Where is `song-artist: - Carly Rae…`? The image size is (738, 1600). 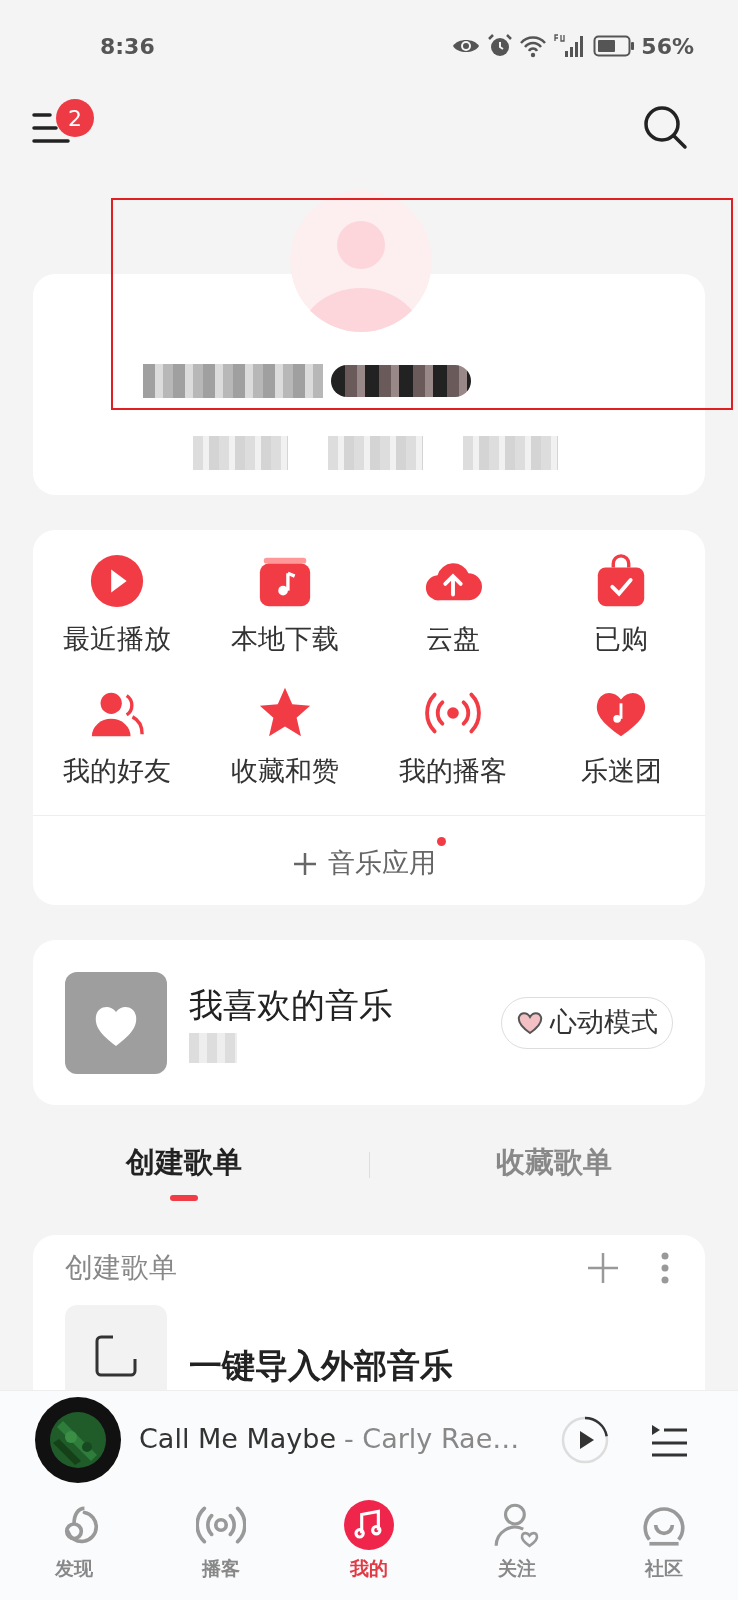 song-artist: - Carly Rae… is located at coordinates (432, 1439).